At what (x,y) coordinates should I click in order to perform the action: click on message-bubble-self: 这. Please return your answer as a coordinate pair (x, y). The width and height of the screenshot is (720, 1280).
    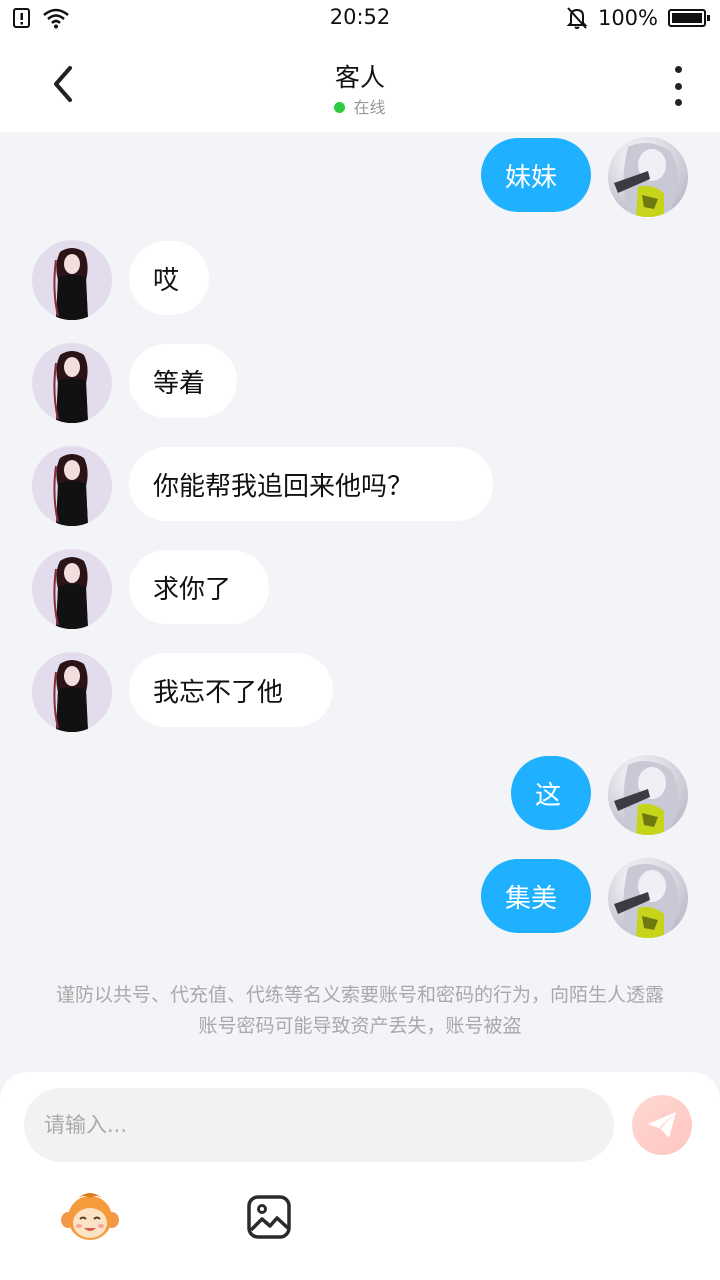
    Looking at the image, I should click on (551, 793).